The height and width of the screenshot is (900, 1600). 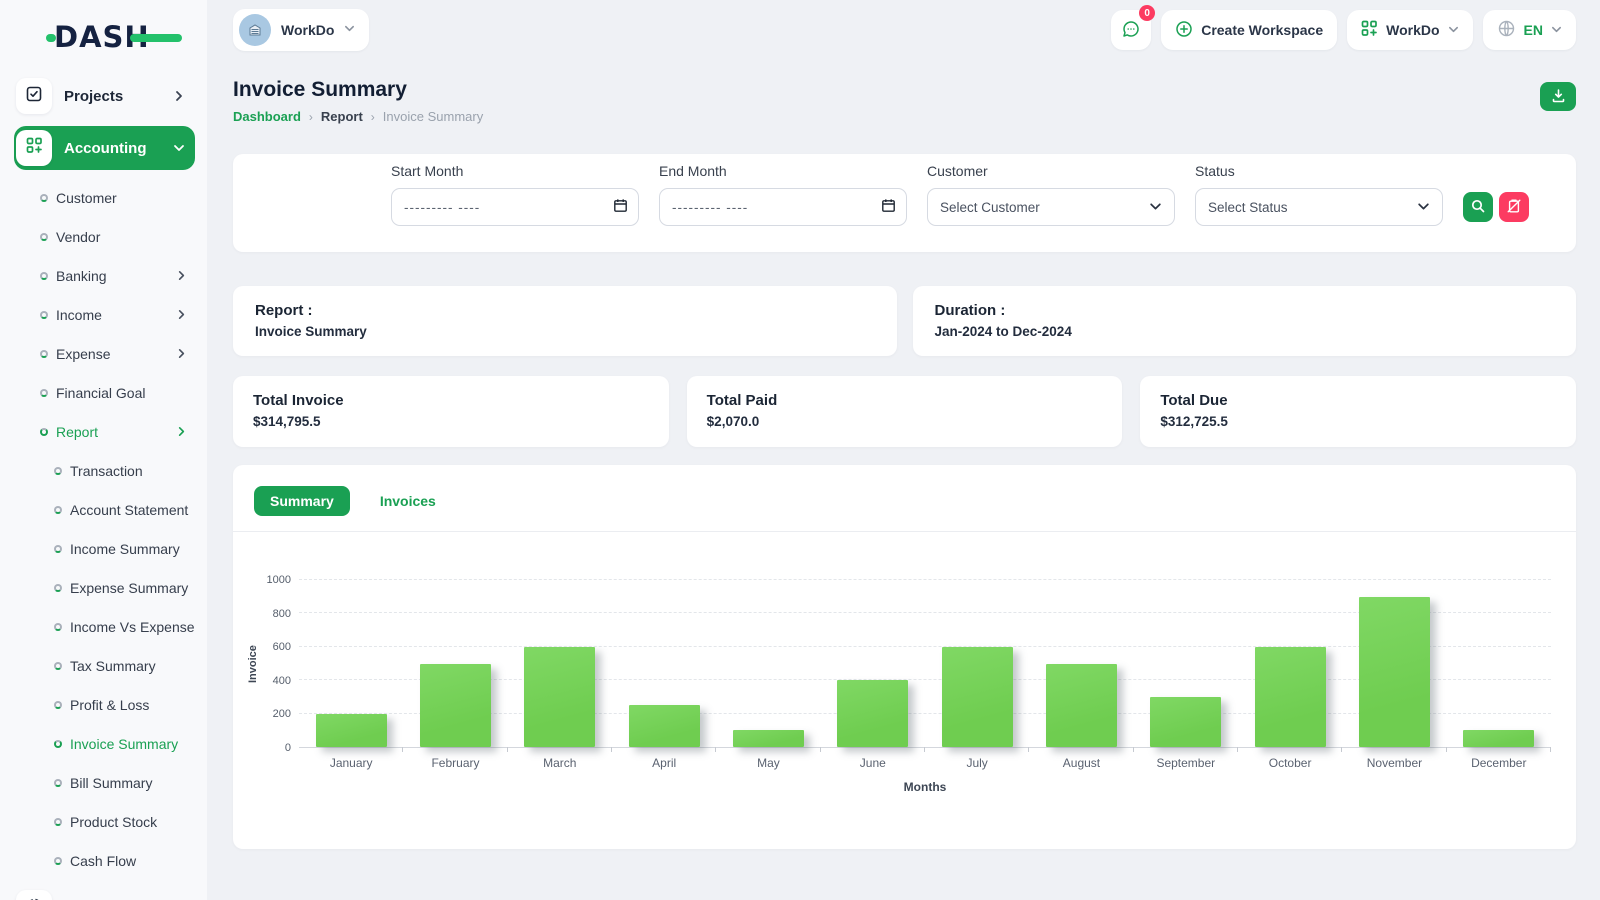 What do you see at coordinates (1186, 666) in the screenshot?
I see `chart-slot-september` at bounding box center [1186, 666].